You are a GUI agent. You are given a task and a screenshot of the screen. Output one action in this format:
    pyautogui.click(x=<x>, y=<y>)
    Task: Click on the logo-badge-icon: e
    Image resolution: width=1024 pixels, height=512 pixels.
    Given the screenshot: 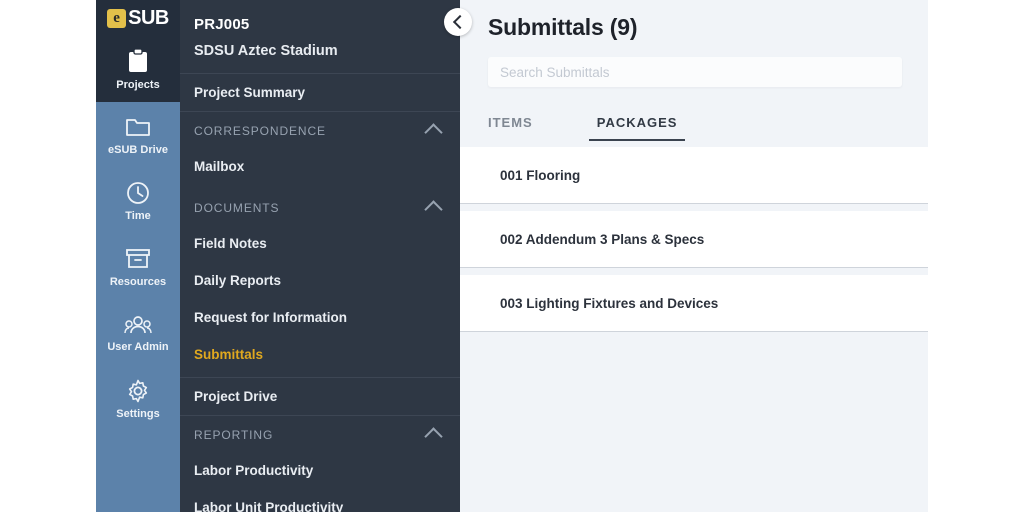 What is the action you would take?
    pyautogui.click(x=117, y=18)
    